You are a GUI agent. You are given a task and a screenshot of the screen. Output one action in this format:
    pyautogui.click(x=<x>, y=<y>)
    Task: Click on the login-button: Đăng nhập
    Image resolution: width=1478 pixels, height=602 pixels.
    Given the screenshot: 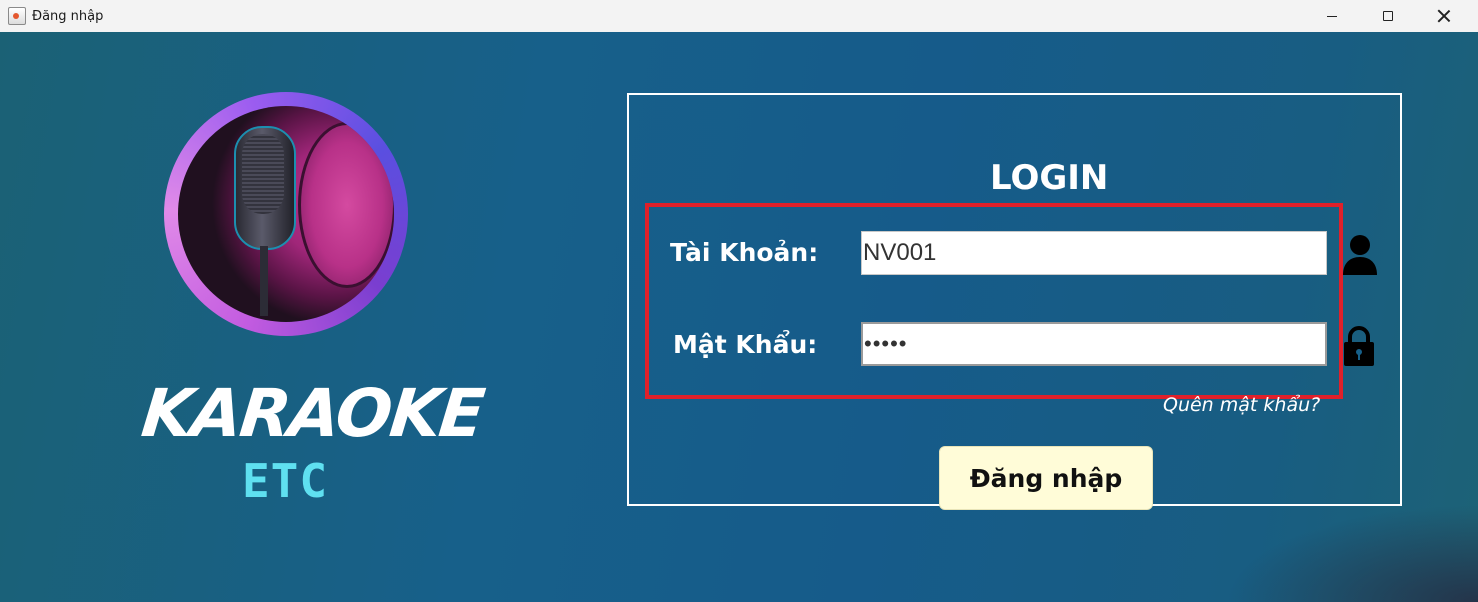 What is the action you would take?
    pyautogui.click(x=1046, y=478)
    